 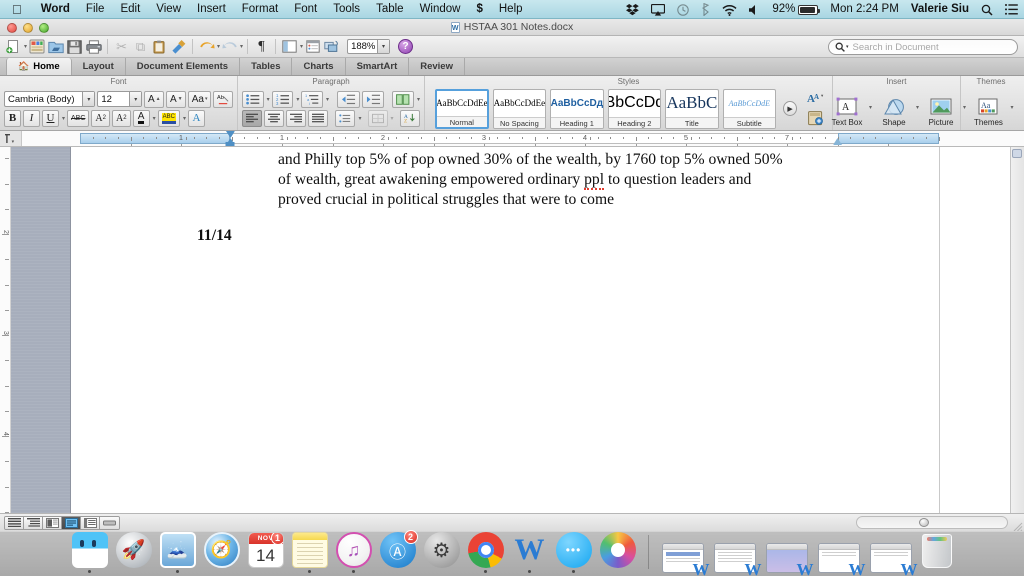 What do you see at coordinates (359, 118) in the screenshot?
I see `line-spacing-caret-icon: ▾` at bounding box center [359, 118].